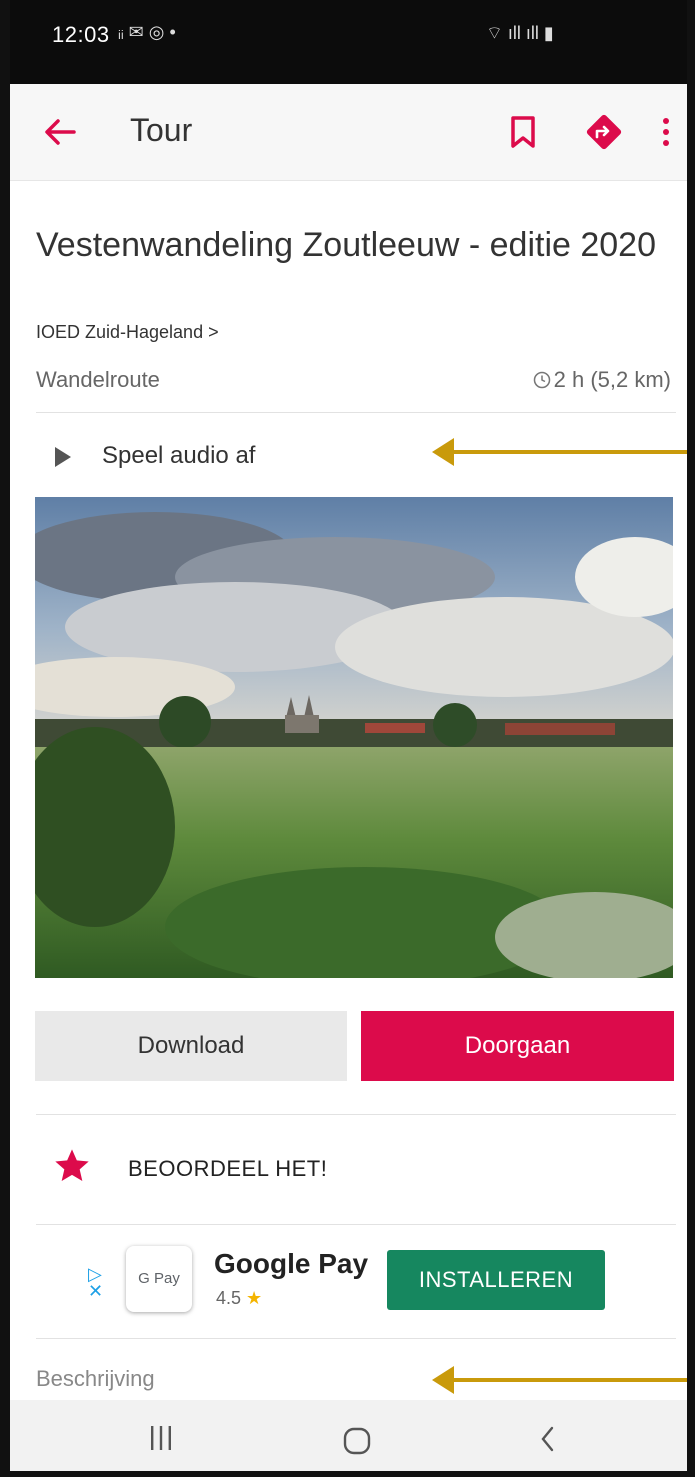 Image resolution: width=695 pixels, height=1477 pixels. Describe the element at coordinates (254, 1298) in the screenshot. I see `rating-star-icon: ★` at that location.